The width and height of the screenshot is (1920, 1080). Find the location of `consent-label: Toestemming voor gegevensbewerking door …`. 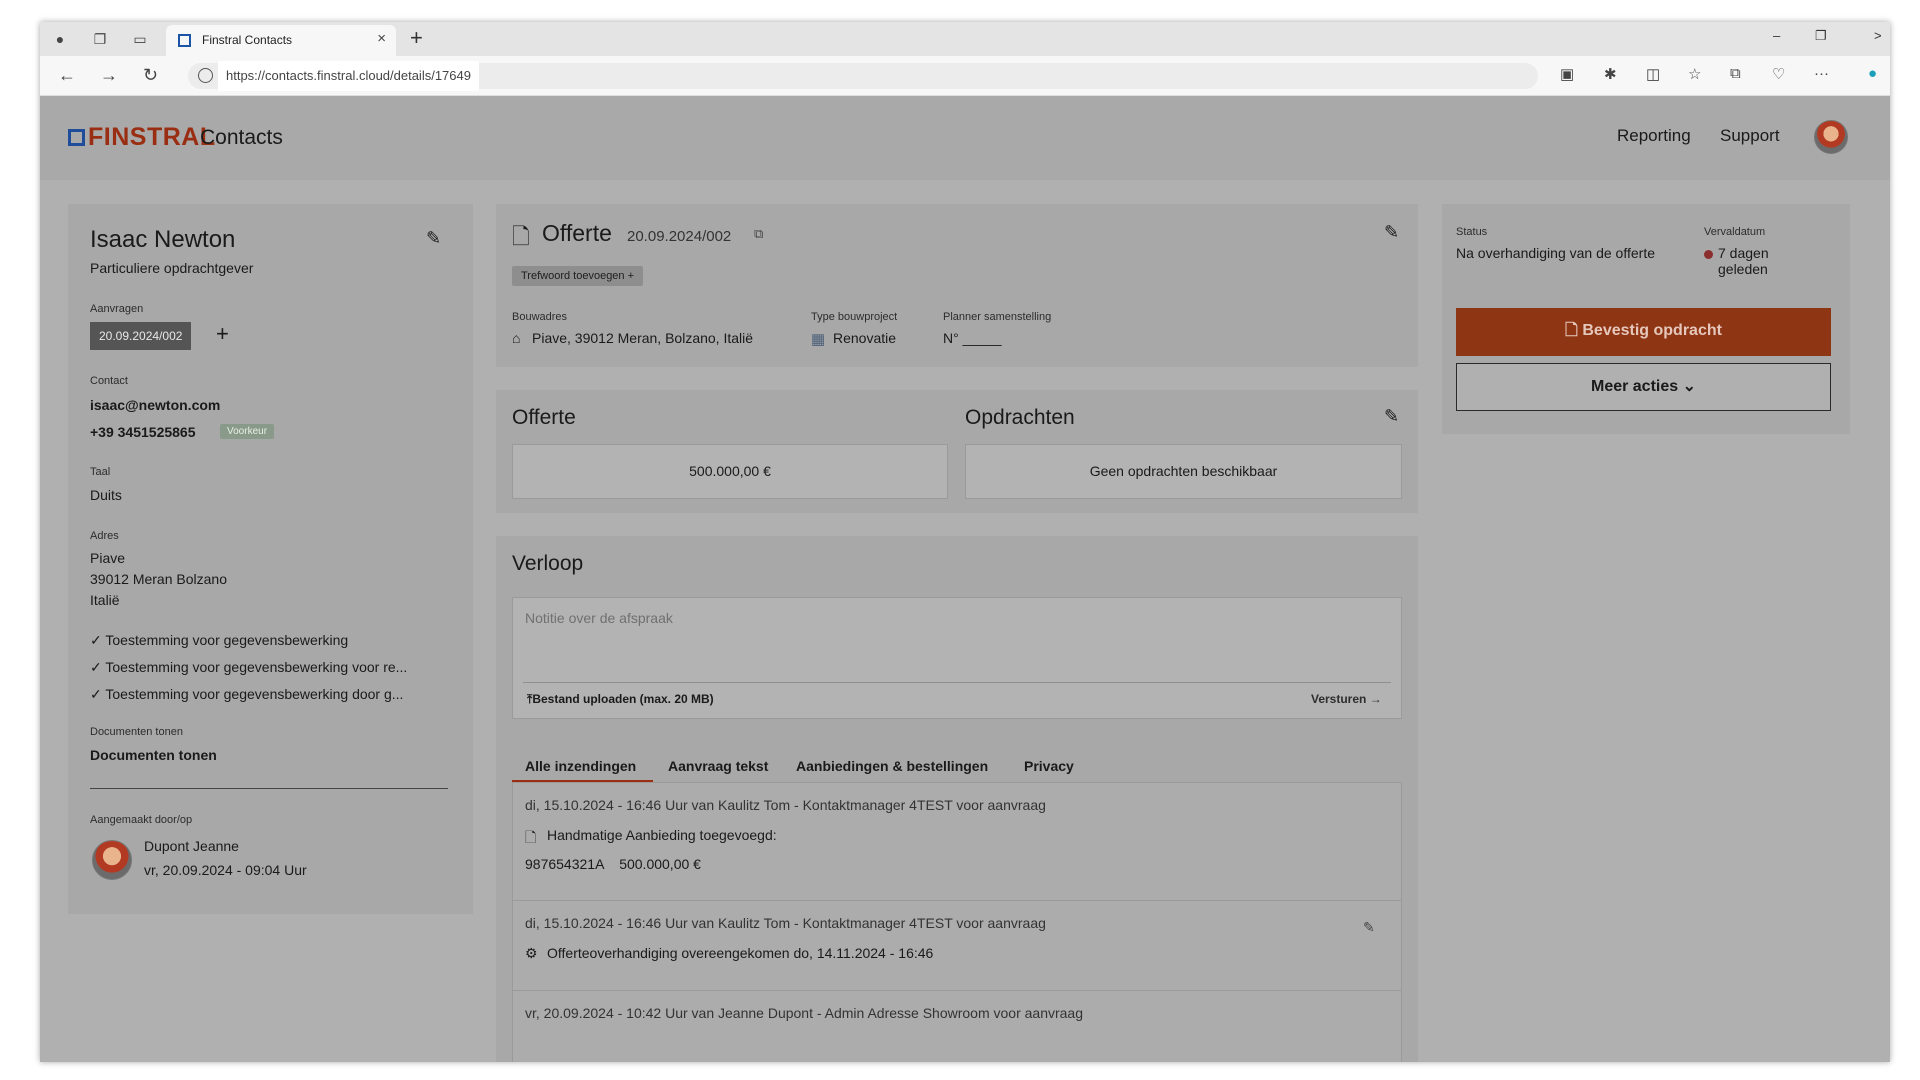

consent-label: Toestemming voor gegevensbewerking door … is located at coordinates (254, 694).